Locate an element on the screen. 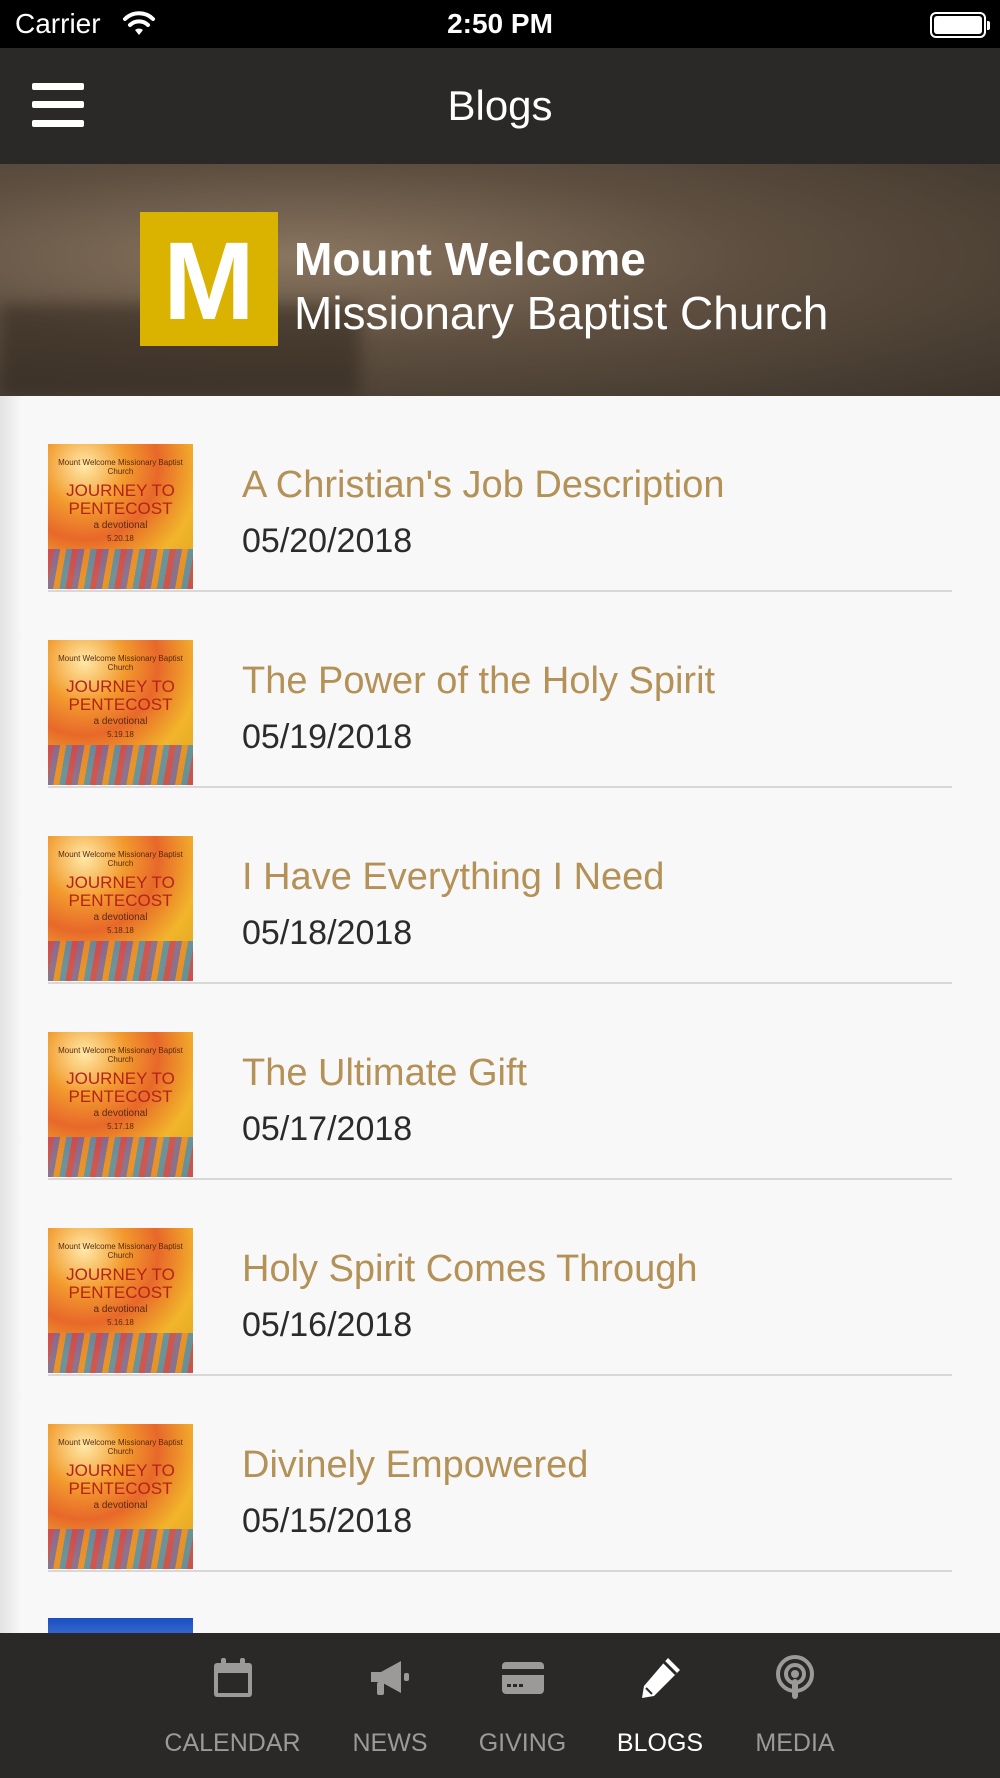  blog-date: 05/17/2018 is located at coordinates (327, 1129).